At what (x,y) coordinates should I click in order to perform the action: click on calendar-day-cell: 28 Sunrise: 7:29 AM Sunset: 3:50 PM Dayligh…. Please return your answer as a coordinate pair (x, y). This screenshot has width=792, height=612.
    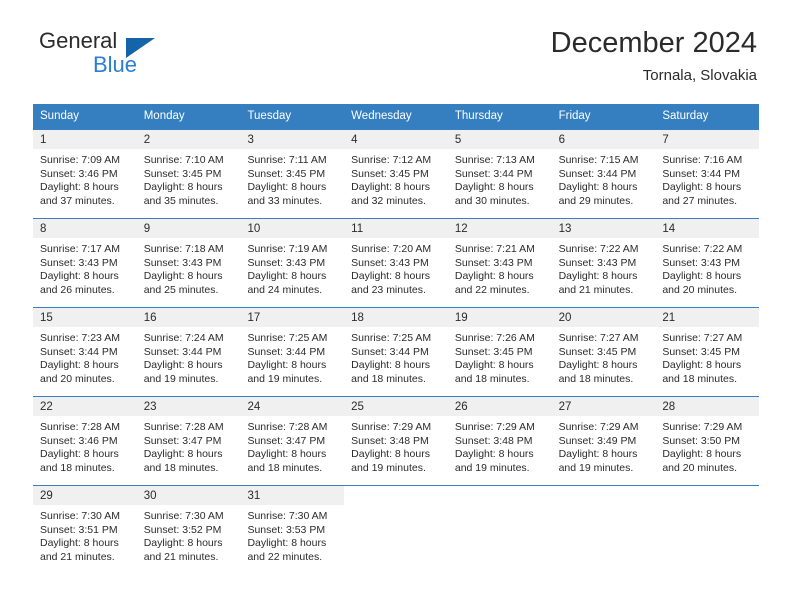
    Looking at the image, I should click on (707, 441).